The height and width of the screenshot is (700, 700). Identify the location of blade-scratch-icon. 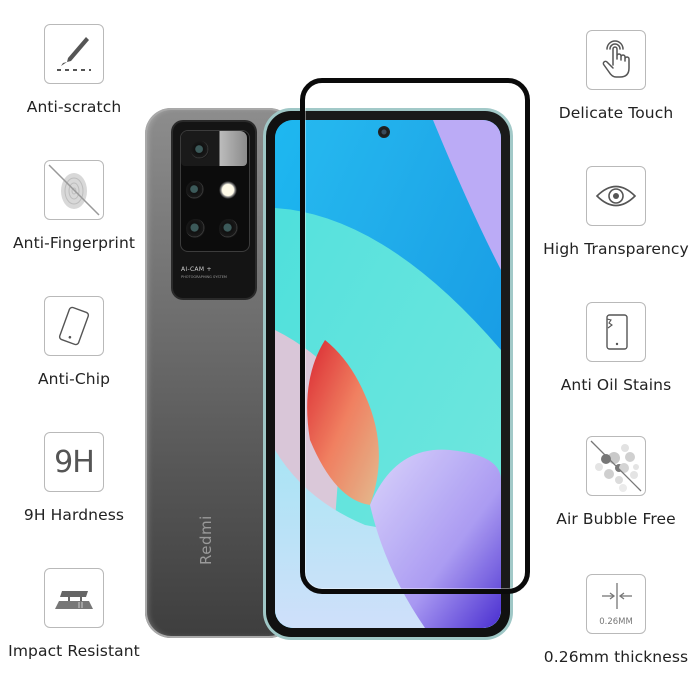
(74, 54).